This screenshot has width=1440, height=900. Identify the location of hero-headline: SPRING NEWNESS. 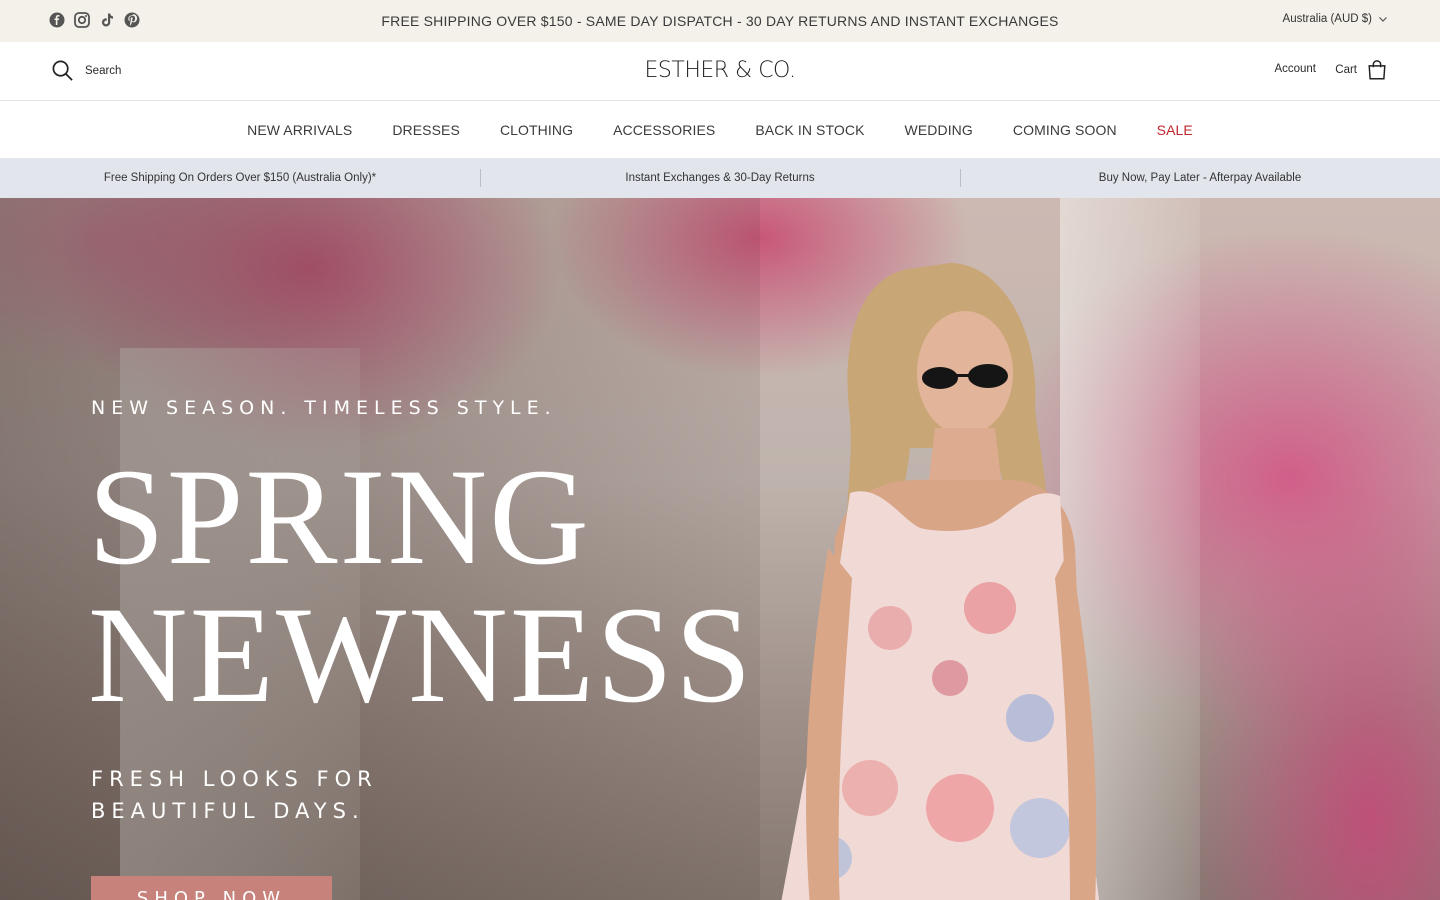
(421, 586).